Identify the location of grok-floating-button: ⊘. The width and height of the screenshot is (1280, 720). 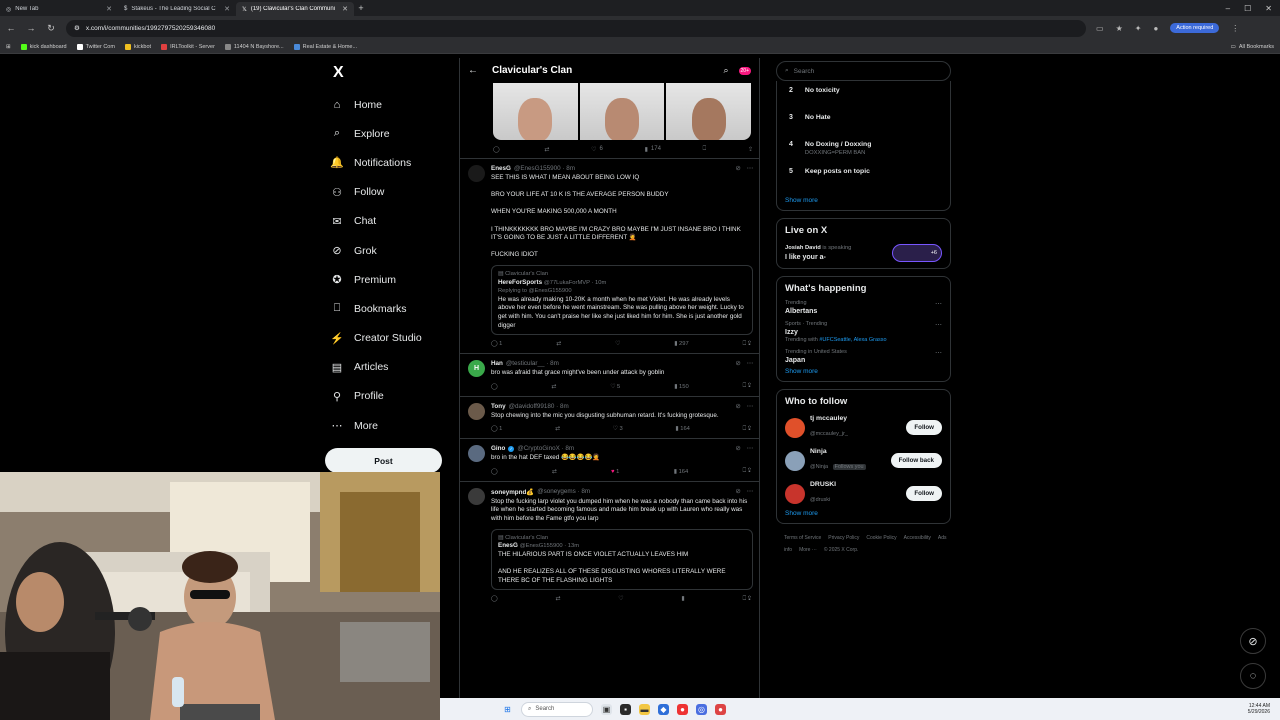
(1253, 641).